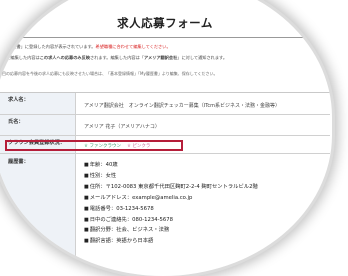 Image resolution: width=348 pixels, height=276 pixels. Describe the element at coordinates (203, 144) in the screenshot. I see `crown-status-options: ♕ ファンクラウン ♕ ピンクラ` at that location.